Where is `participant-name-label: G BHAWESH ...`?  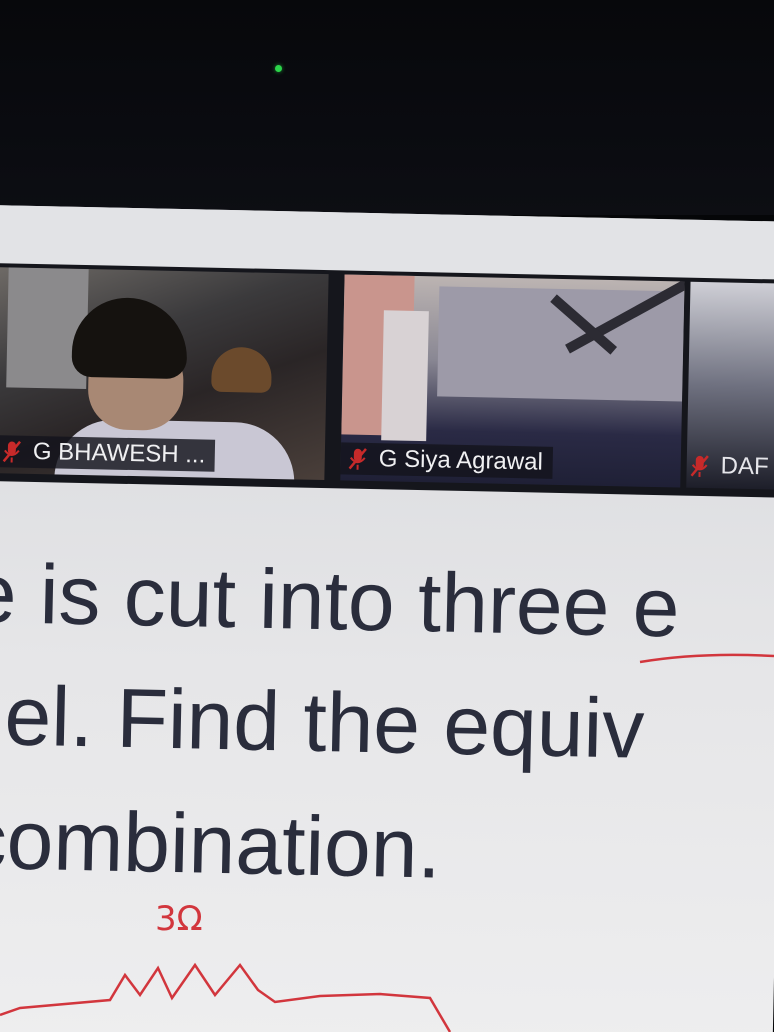
participant-name-label: G BHAWESH ... is located at coordinates (108, 453).